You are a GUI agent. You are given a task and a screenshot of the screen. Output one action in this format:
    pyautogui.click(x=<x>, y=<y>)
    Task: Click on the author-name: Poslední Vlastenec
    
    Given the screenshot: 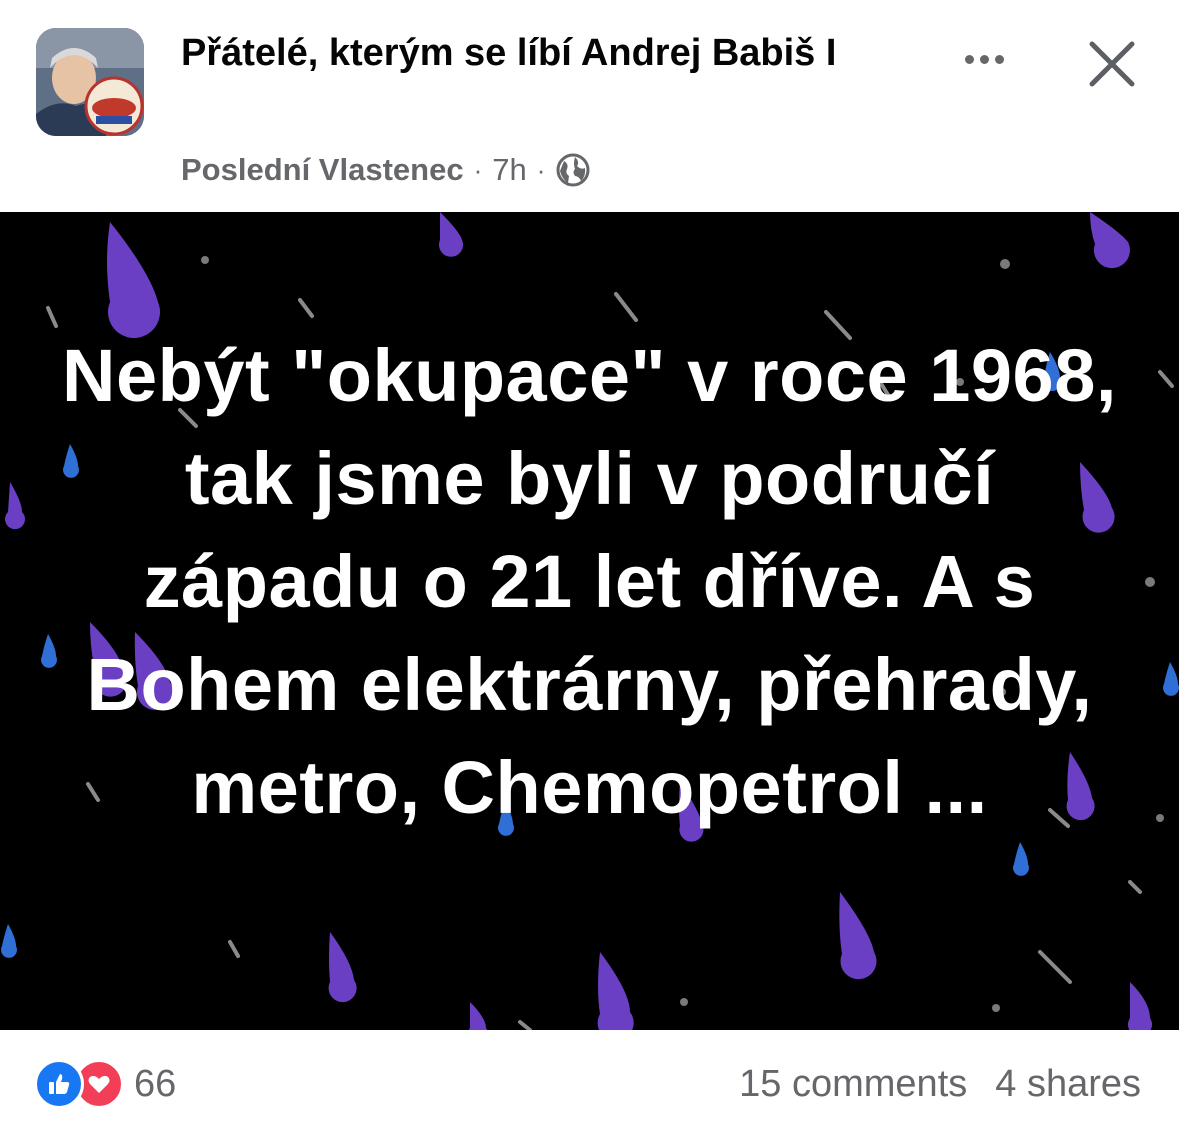 What is the action you would take?
    pyautogui.click(x=322, y=170)
    